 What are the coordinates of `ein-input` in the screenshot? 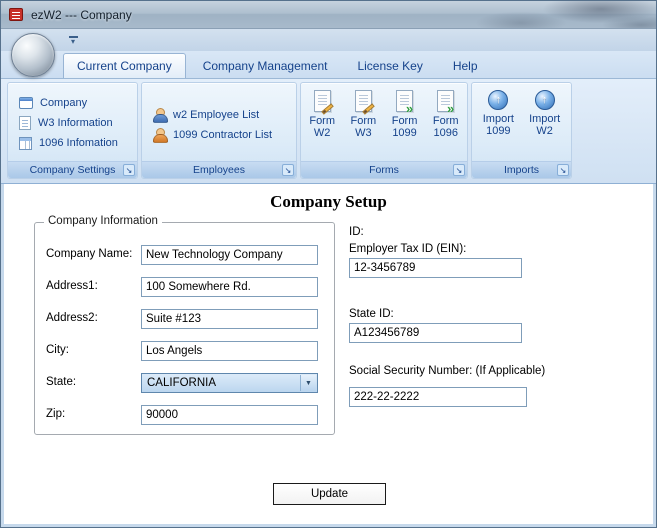 It's located at (435, 268).